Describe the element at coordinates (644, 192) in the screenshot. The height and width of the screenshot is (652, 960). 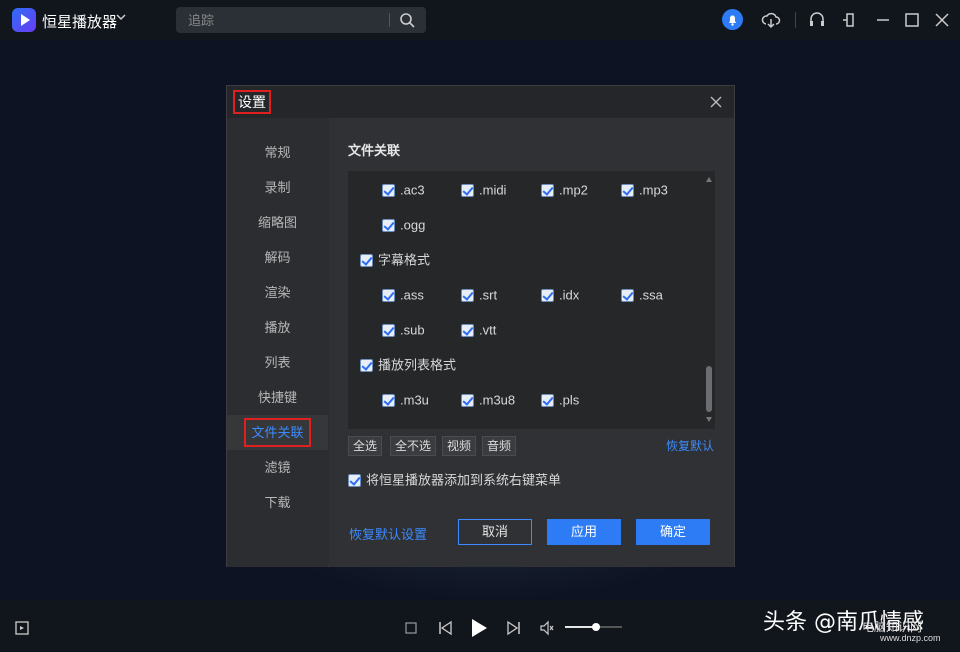
I see `checkbox-mp3: .mp3` at that location.